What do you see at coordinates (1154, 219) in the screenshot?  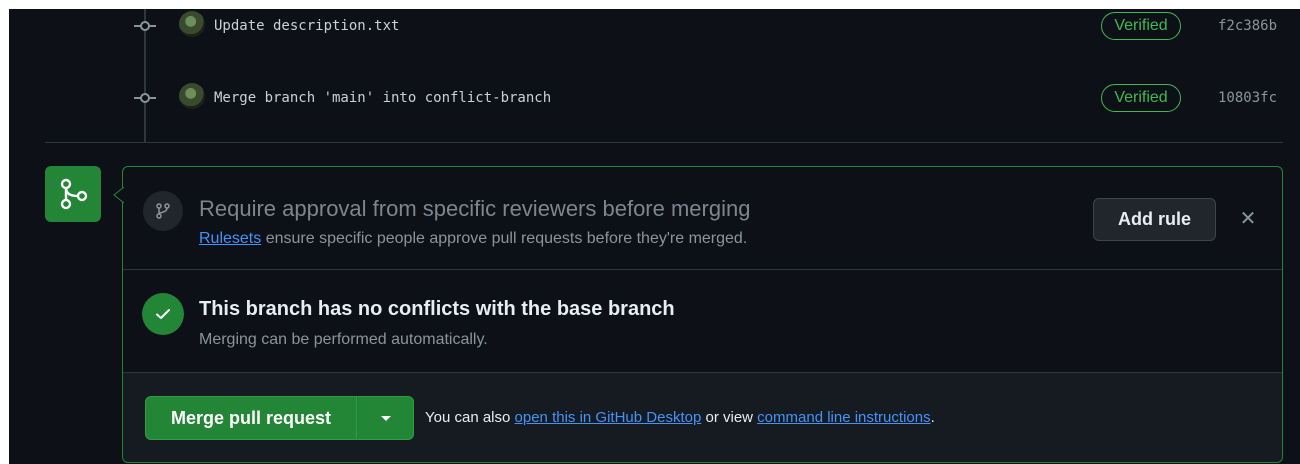 I see `add-rule-button: Add rule` at bounding box center [1154, 219].